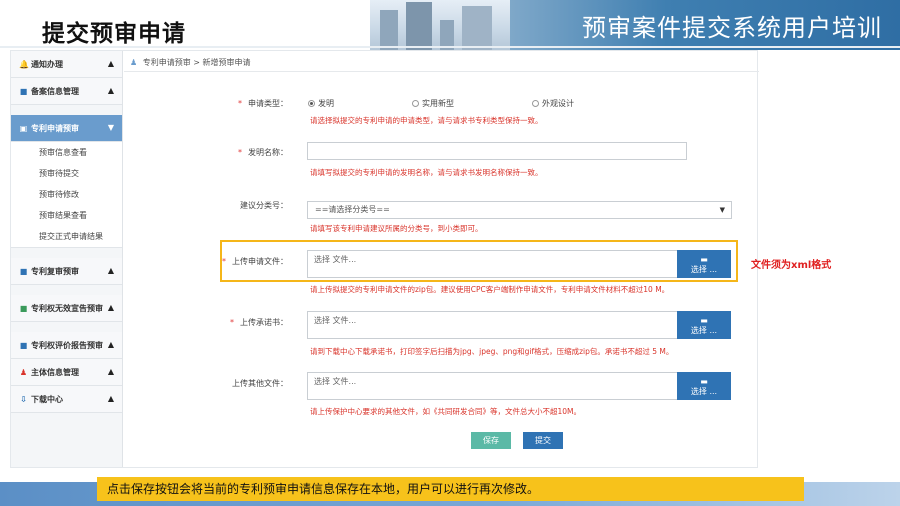  I want to click on submenu-item-view-info: 预审信息查看, so click(66, 152).